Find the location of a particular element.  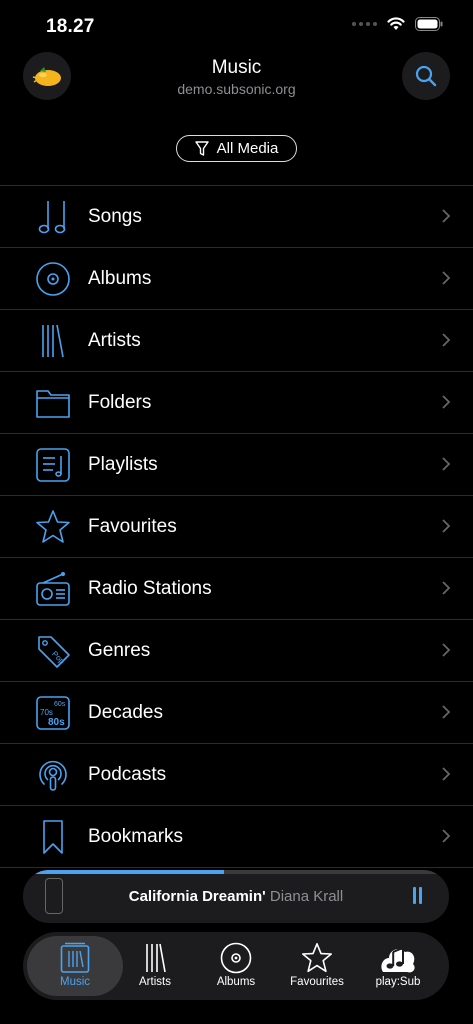

menu-item-favourites: Favourites is located at coordinates (236, 527).